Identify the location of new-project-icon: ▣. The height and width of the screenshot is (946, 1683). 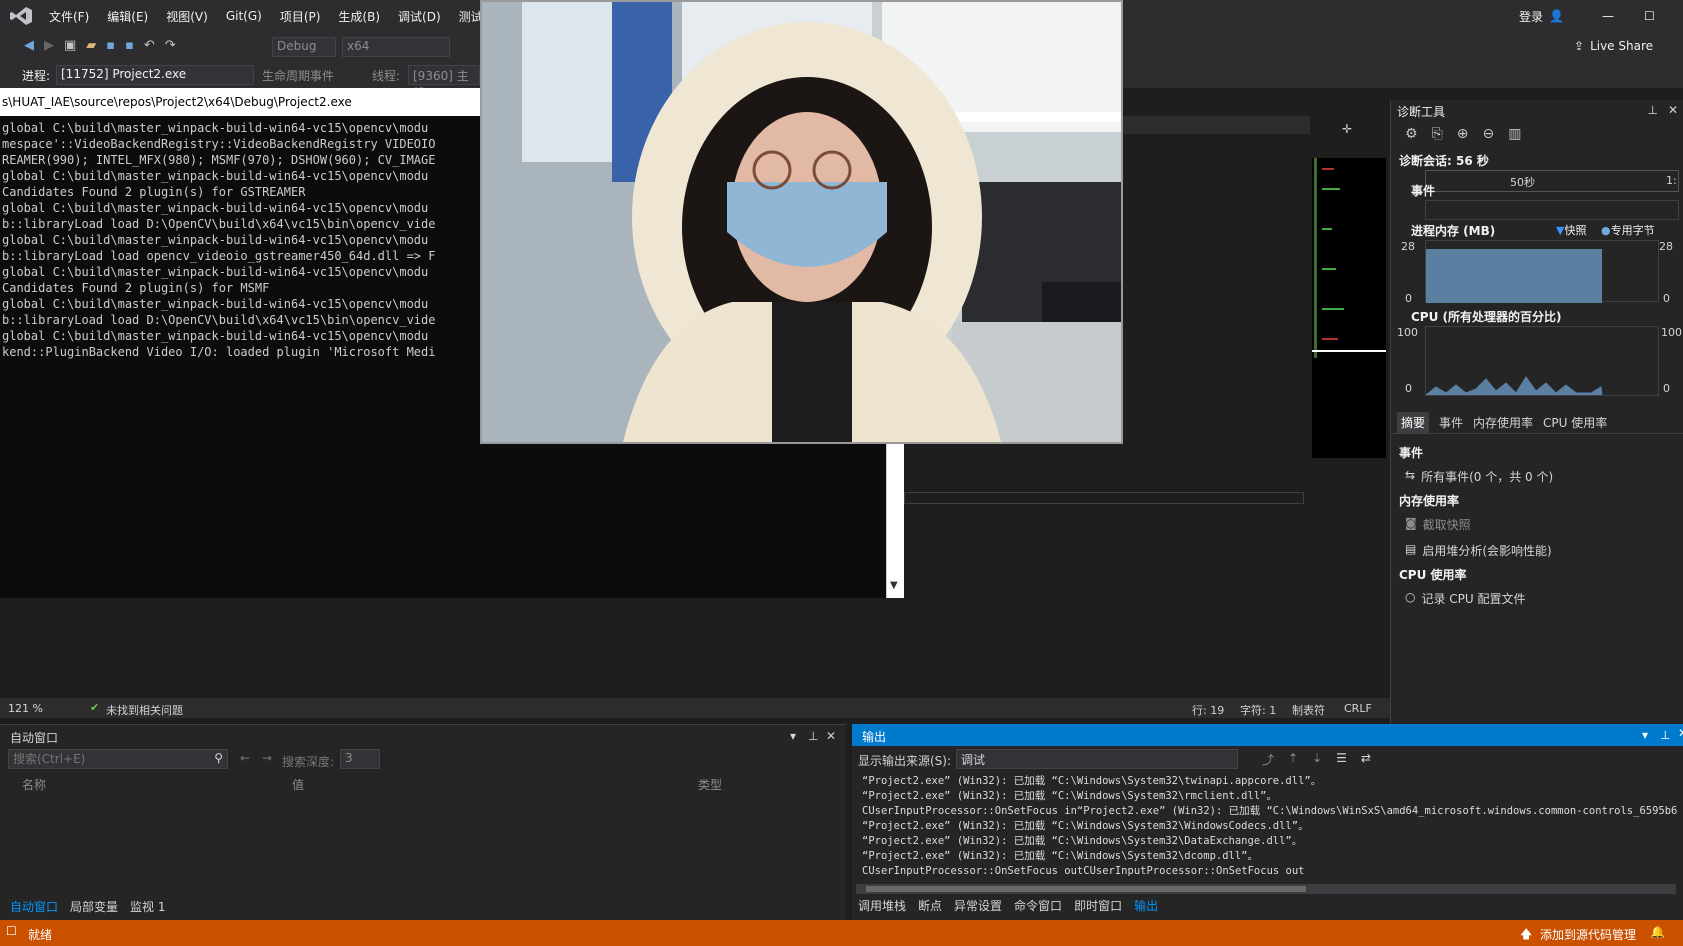
(70, 45).